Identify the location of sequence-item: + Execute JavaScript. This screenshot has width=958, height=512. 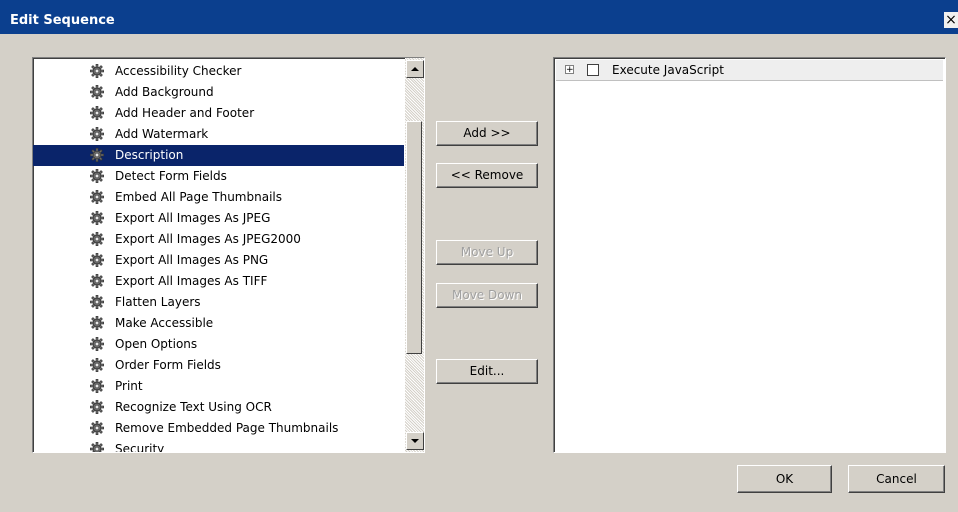
(749, 70).